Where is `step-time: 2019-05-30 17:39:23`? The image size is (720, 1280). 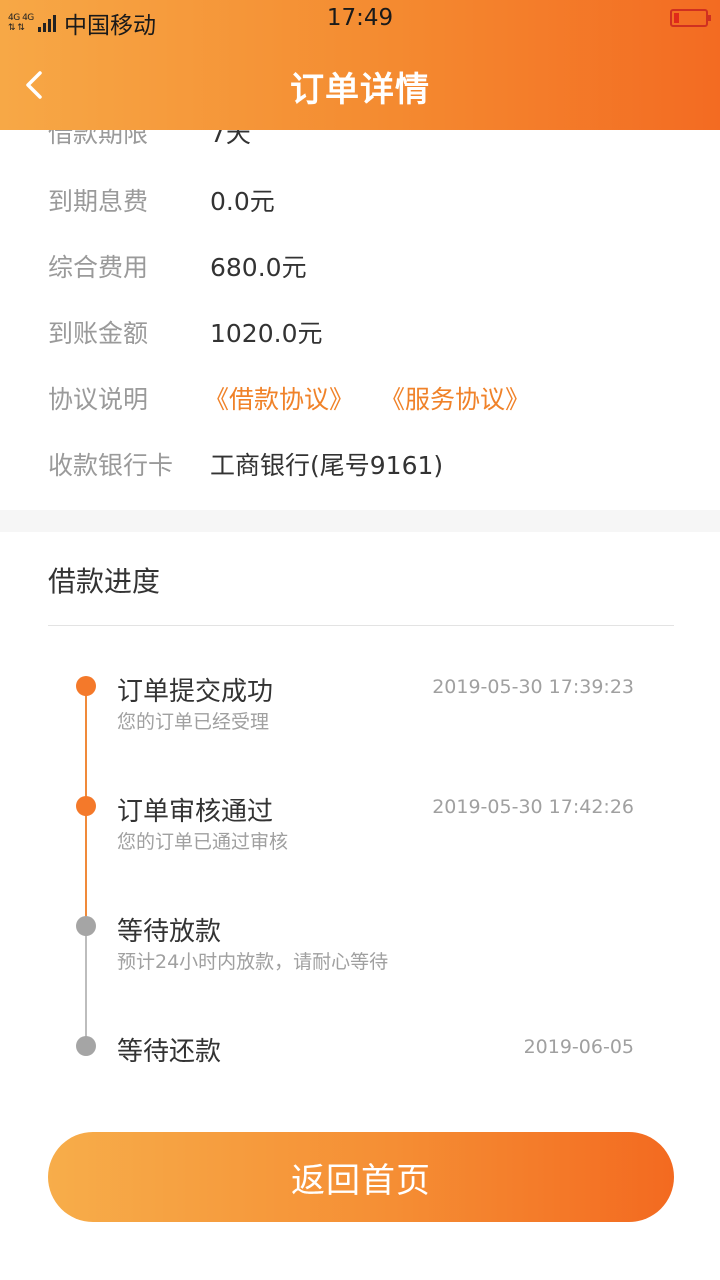
step-time: 2019-05-30 17:39:23 is located at coordinates (533, 687).